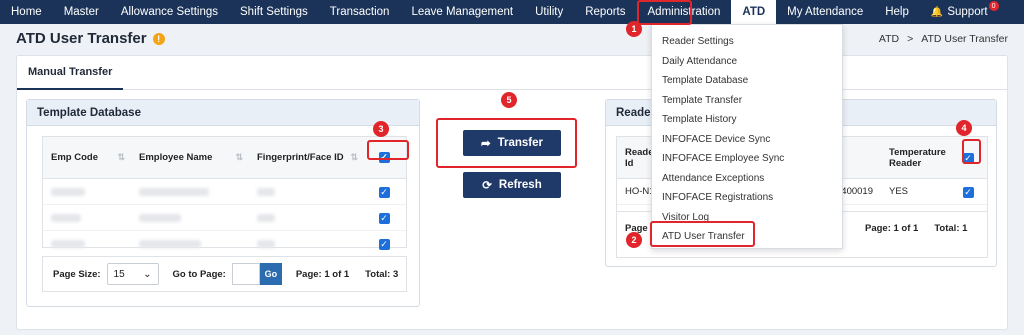 The image size is (1024, 335). What do you see at coordinates (381, 129) in the screenshot?
I see `step-badge-3: 3` at bounding box center [381, 129].